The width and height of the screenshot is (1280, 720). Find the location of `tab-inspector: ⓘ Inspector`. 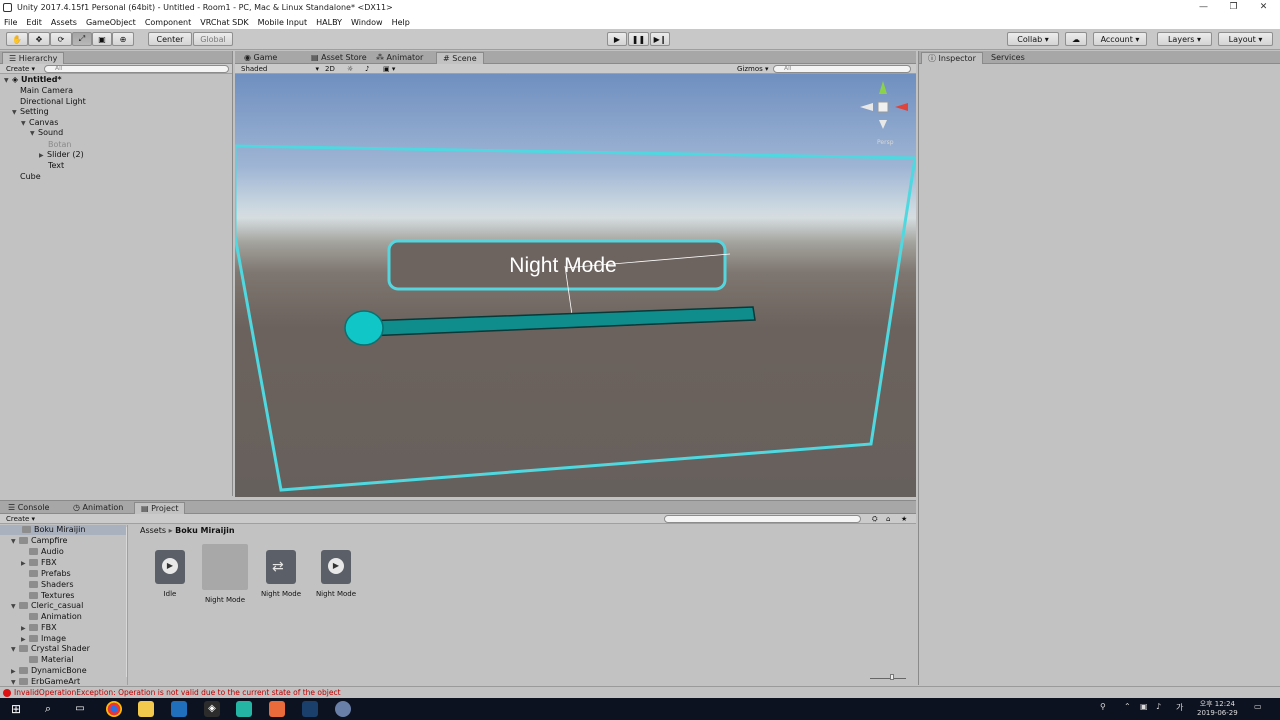

tab-inspector: ⓘ Inspector is located at coordinates (952, 58).